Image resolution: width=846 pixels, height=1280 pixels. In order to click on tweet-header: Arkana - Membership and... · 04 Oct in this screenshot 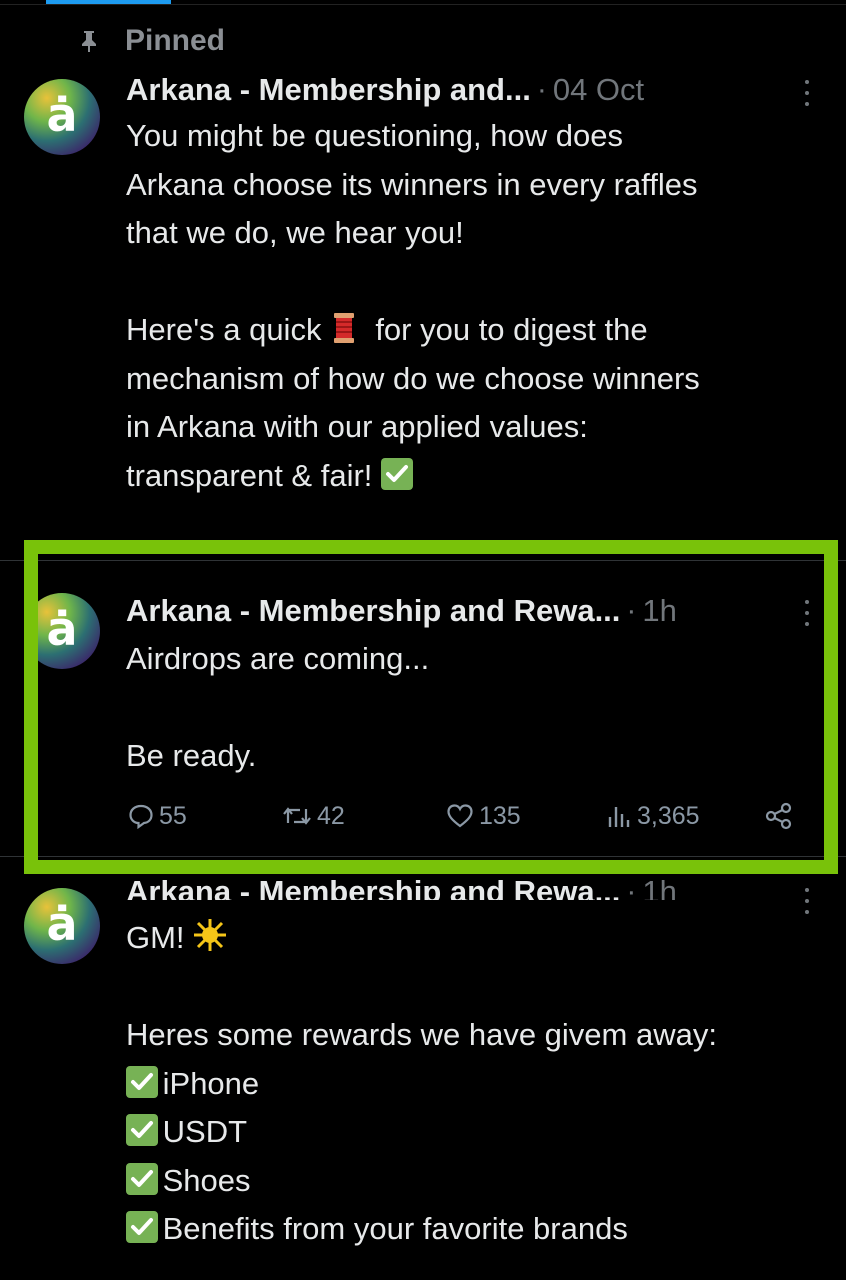, I will do `click(385, 90)`.